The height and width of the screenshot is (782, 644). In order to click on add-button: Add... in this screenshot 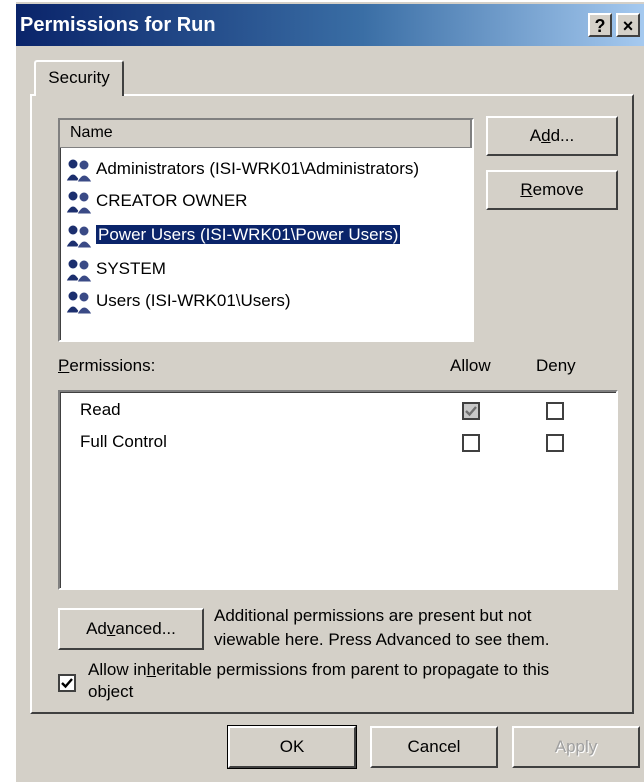, I will do `click(552, 136)`.